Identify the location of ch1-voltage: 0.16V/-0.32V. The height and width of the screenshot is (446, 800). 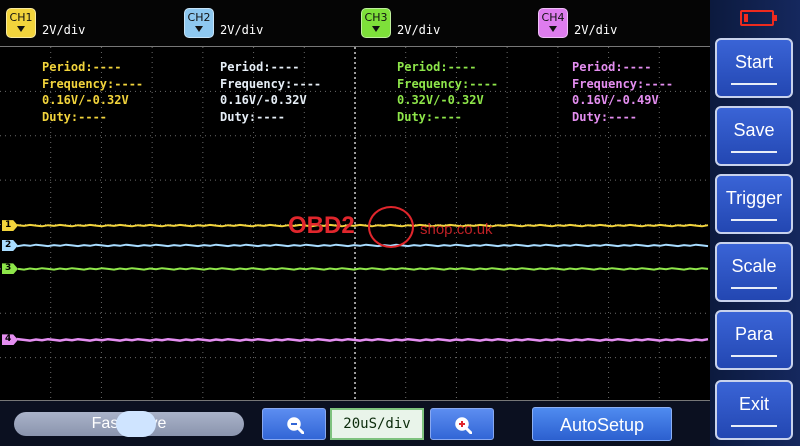
(85, 100).